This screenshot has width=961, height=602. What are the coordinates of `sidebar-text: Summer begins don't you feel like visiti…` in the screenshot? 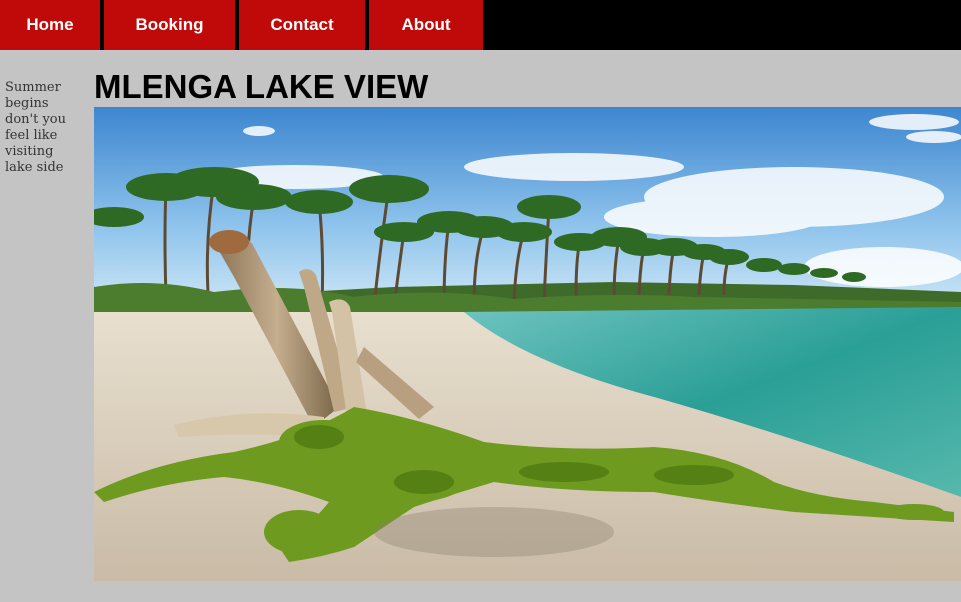 It's located at (35, 127).